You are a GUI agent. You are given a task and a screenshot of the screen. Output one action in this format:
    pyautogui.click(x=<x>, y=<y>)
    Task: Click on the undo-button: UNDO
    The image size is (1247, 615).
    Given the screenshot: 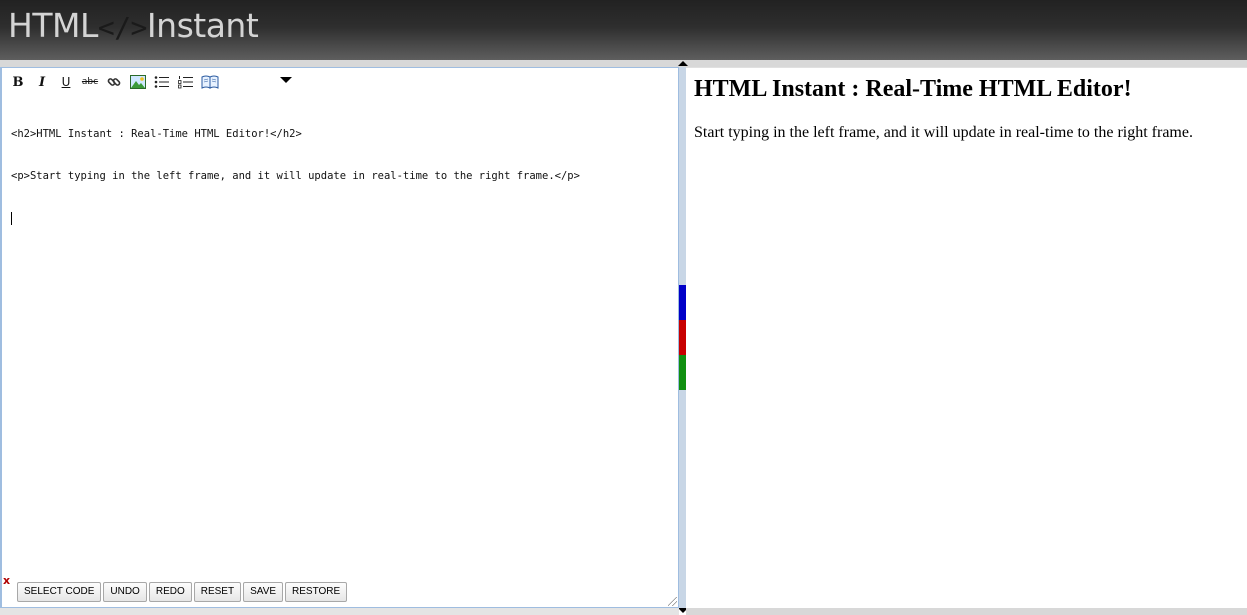 What is the action you would take?
    pyautogui.click(x=125, y=592)
    